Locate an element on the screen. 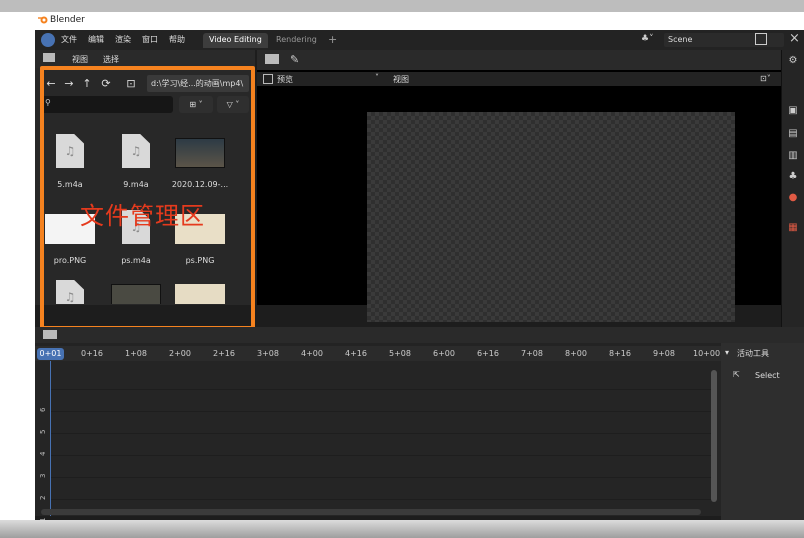  chevron-down-icon: ˅ is located at coordinates (377, 77).